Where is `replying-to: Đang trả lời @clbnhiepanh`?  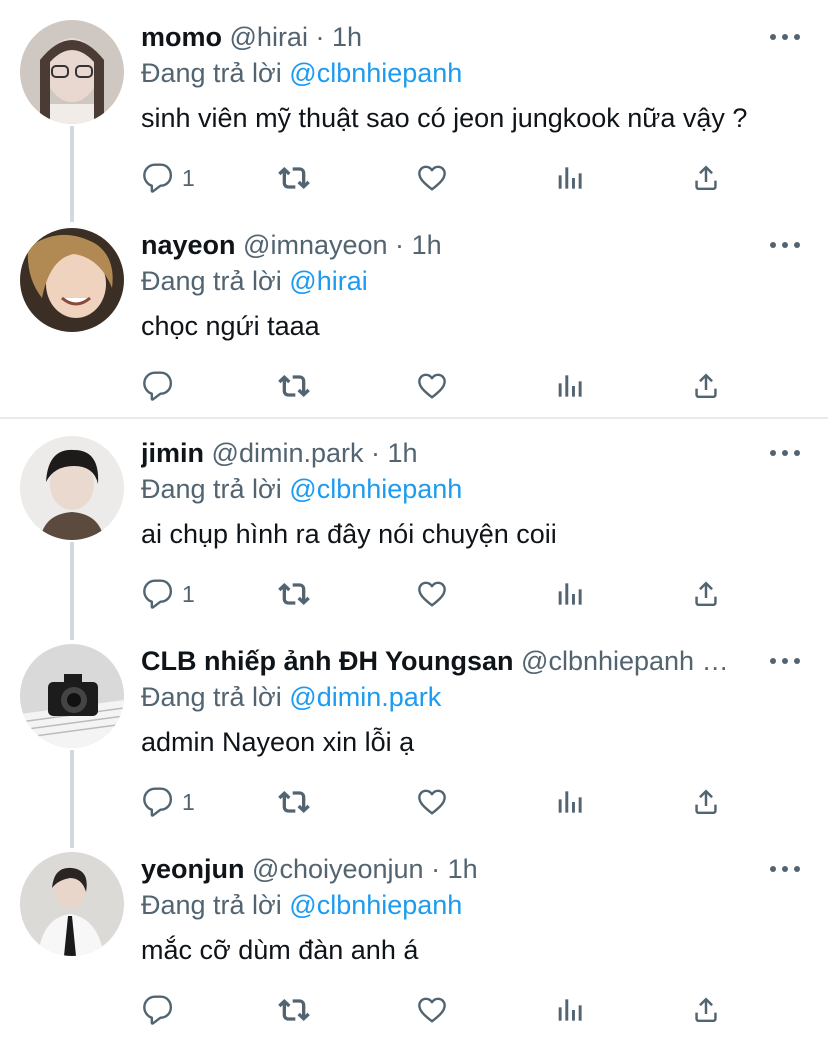
replying-to: Đang trả lời @clbnhiepanh is located at coordinates (301, 73).